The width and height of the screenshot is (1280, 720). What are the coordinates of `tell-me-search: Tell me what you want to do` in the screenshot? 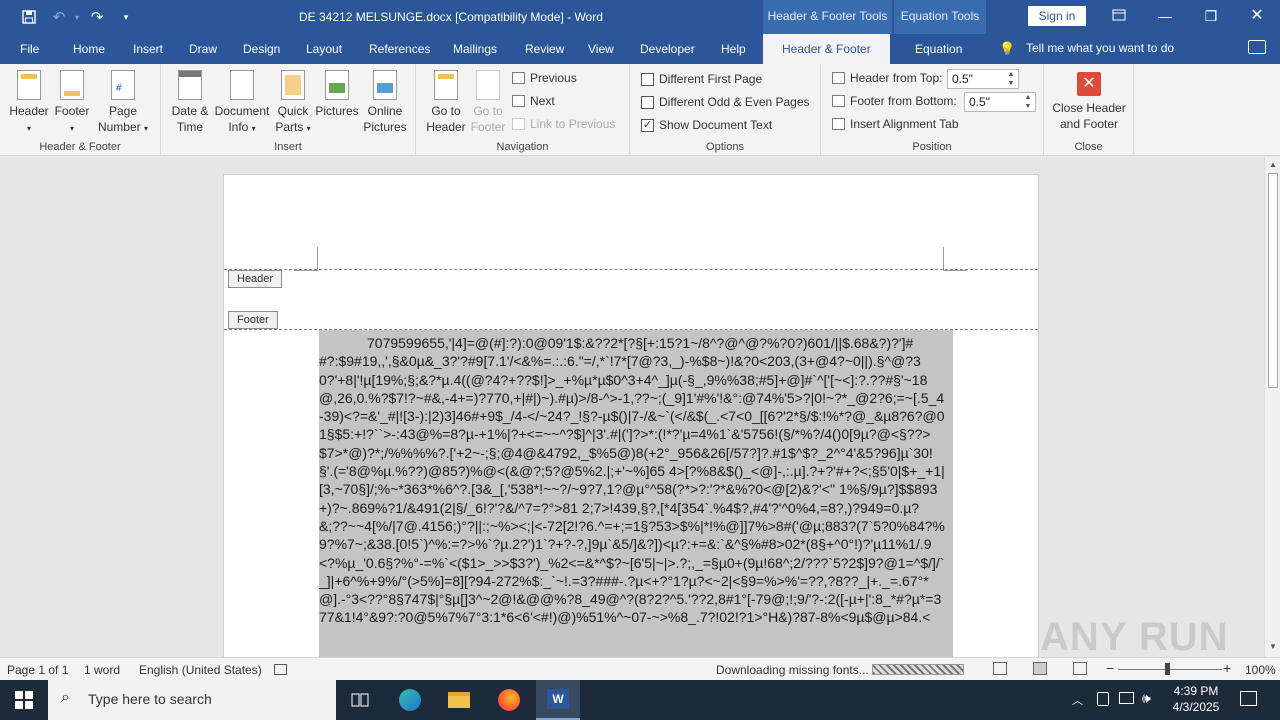 It's located at (1100, 48).